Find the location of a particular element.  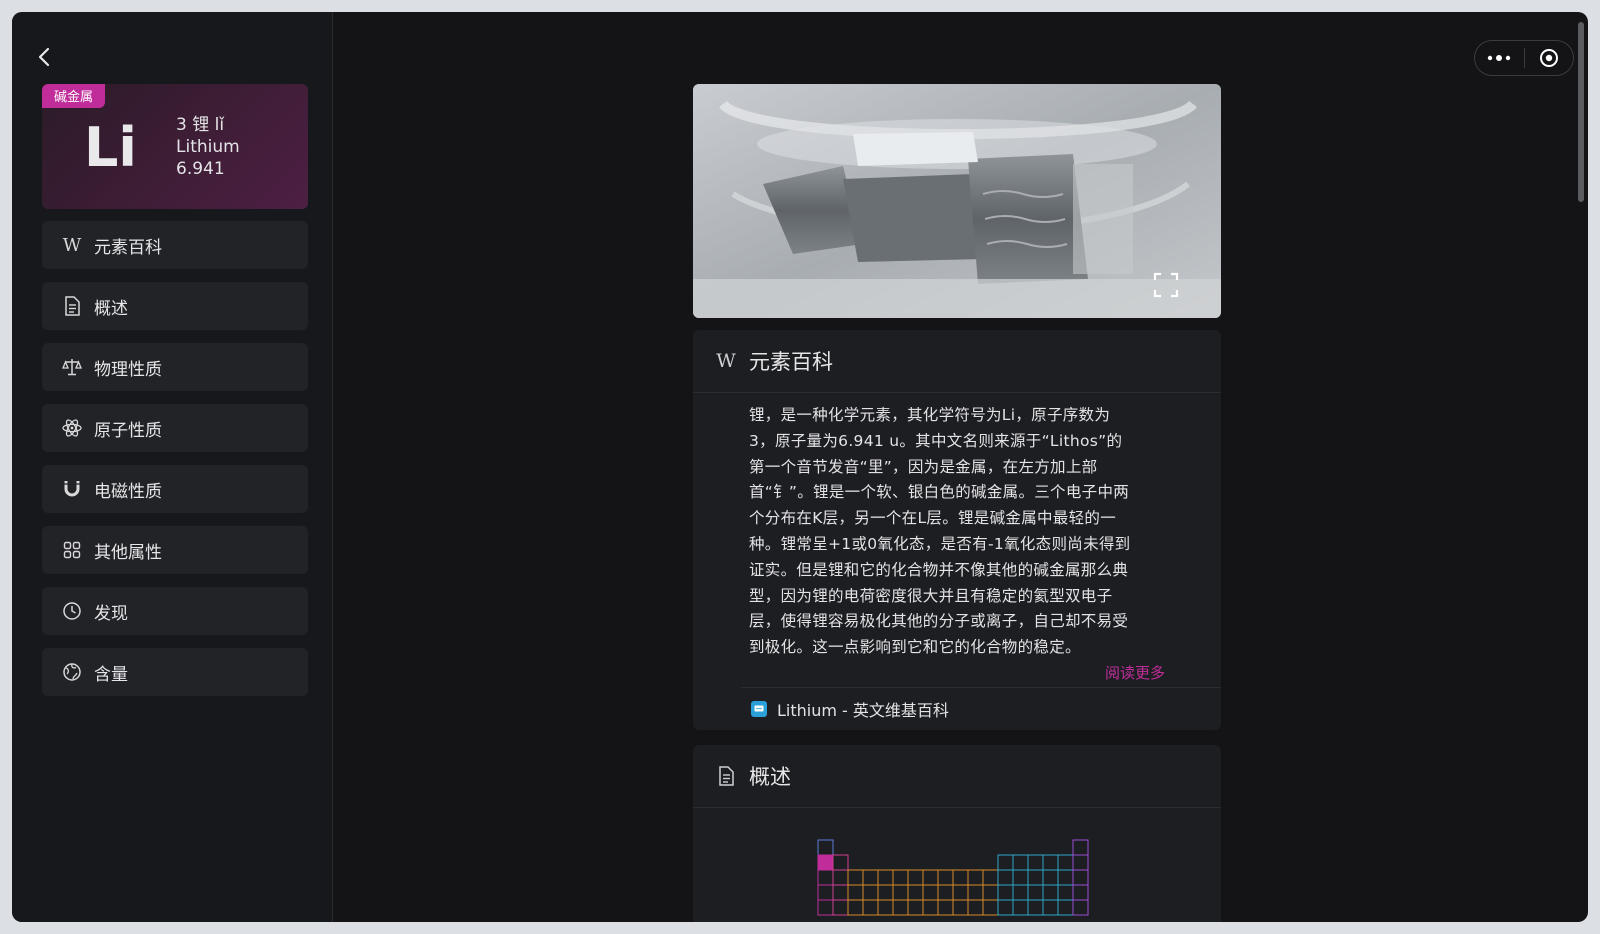

wiki-line: 首“钅”。锂是一个软、银白色的碱金属。三个电子中两 is located at coordinates (939, 492).